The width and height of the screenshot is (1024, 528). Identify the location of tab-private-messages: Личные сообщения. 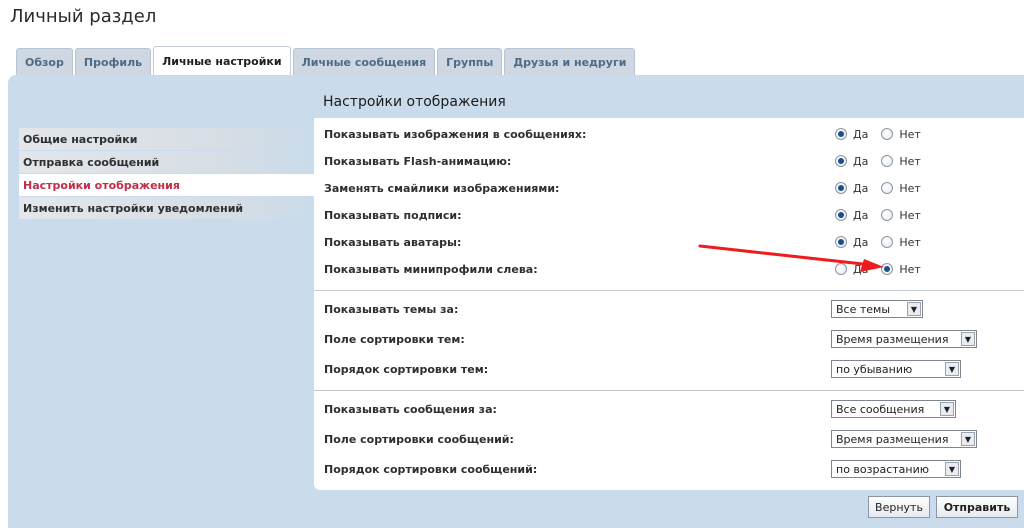
(364, 61).